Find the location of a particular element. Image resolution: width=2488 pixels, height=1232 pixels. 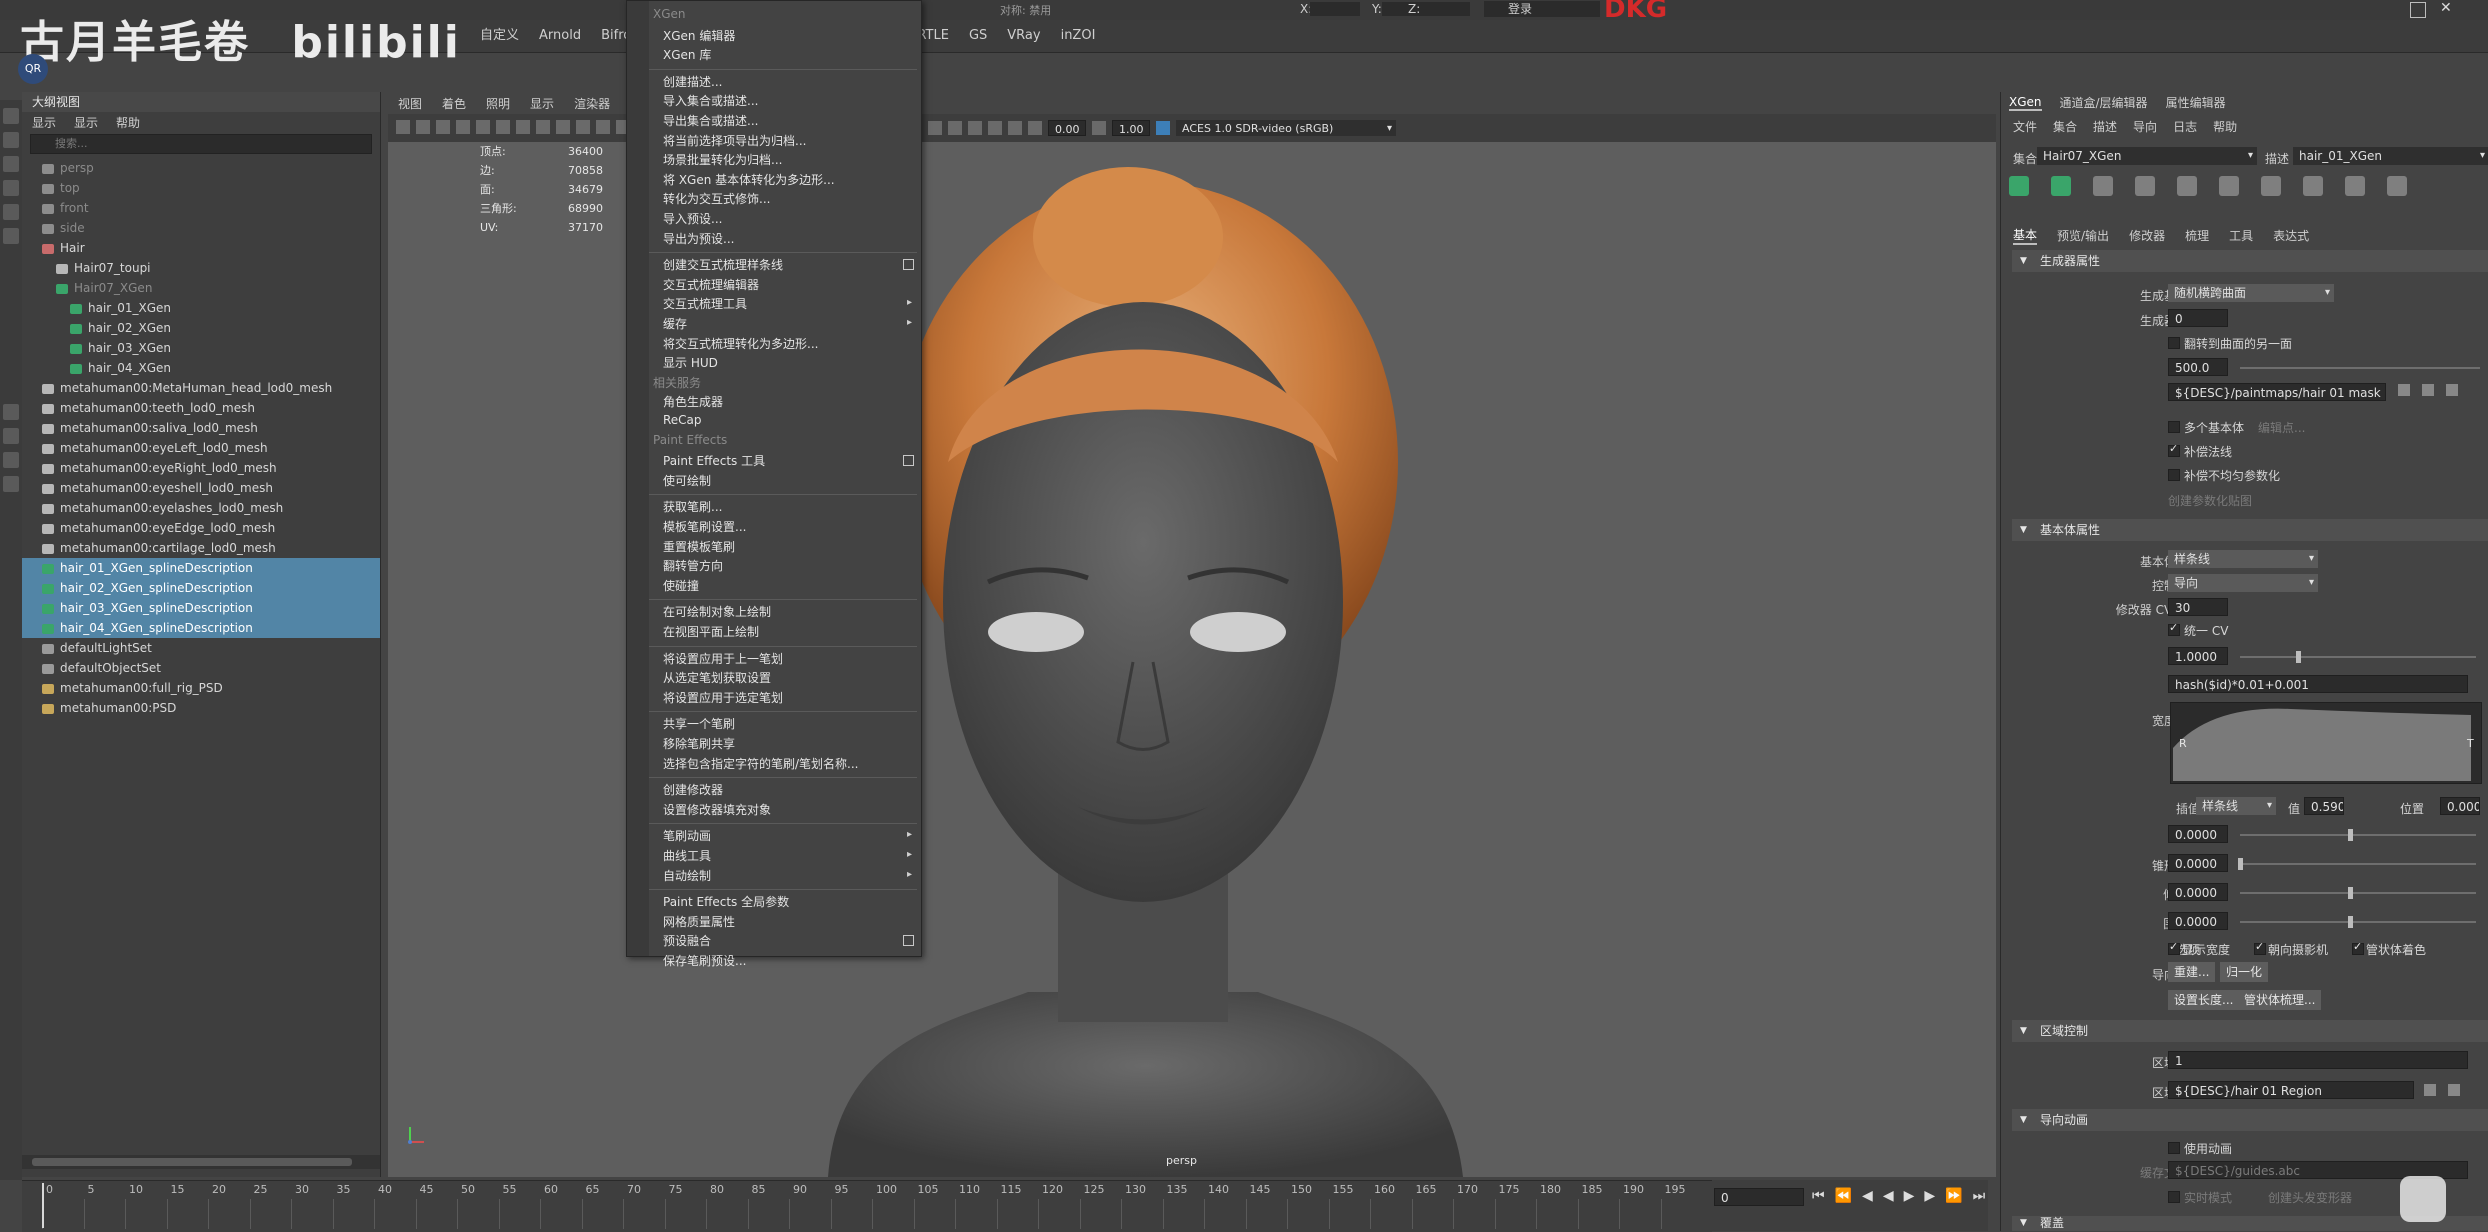

around-slider is located at coordinates (2358, 922).